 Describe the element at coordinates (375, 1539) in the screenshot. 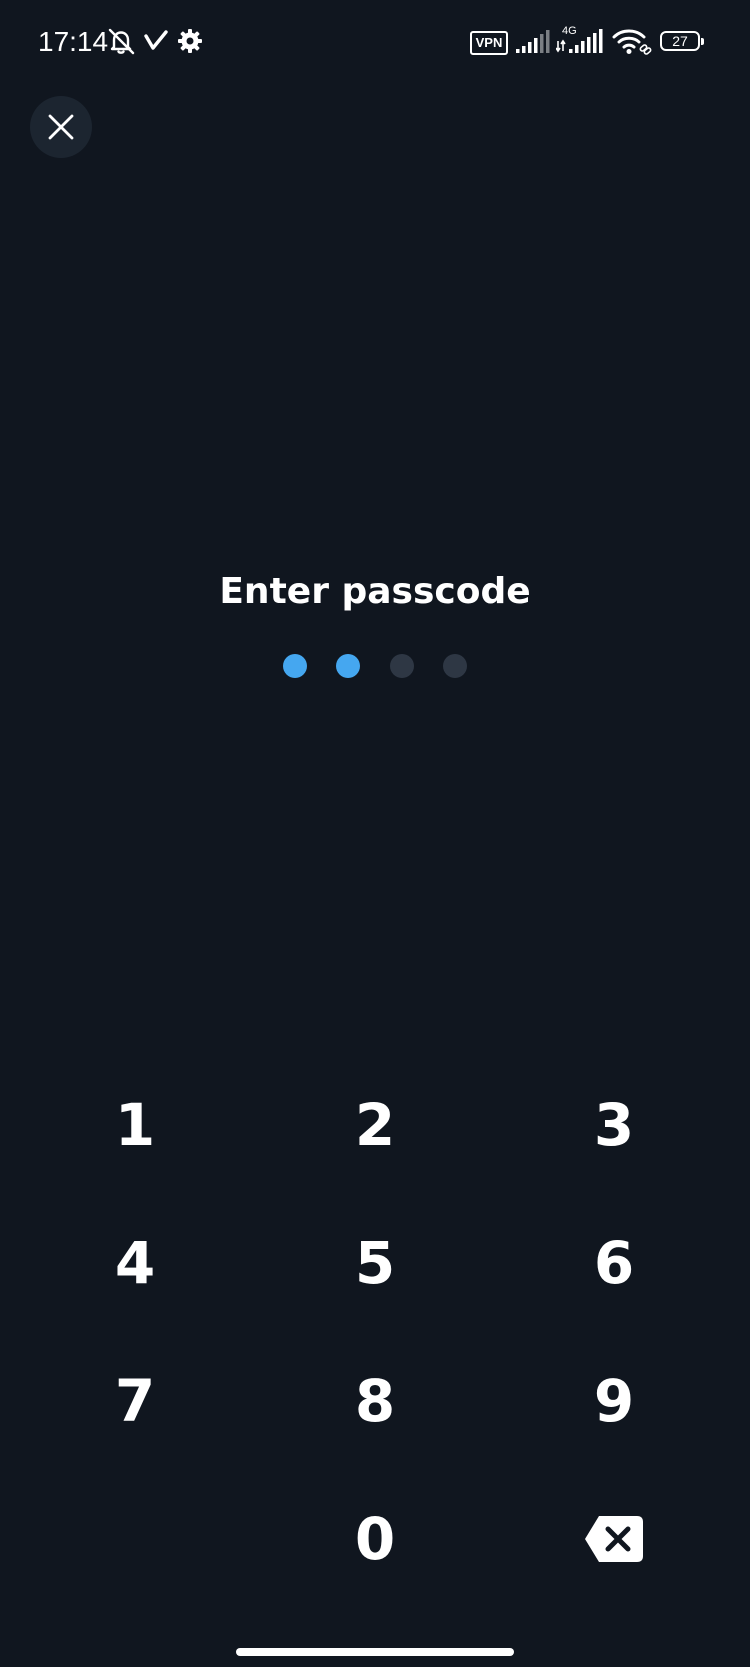

I see `key-0: 0` at that location.